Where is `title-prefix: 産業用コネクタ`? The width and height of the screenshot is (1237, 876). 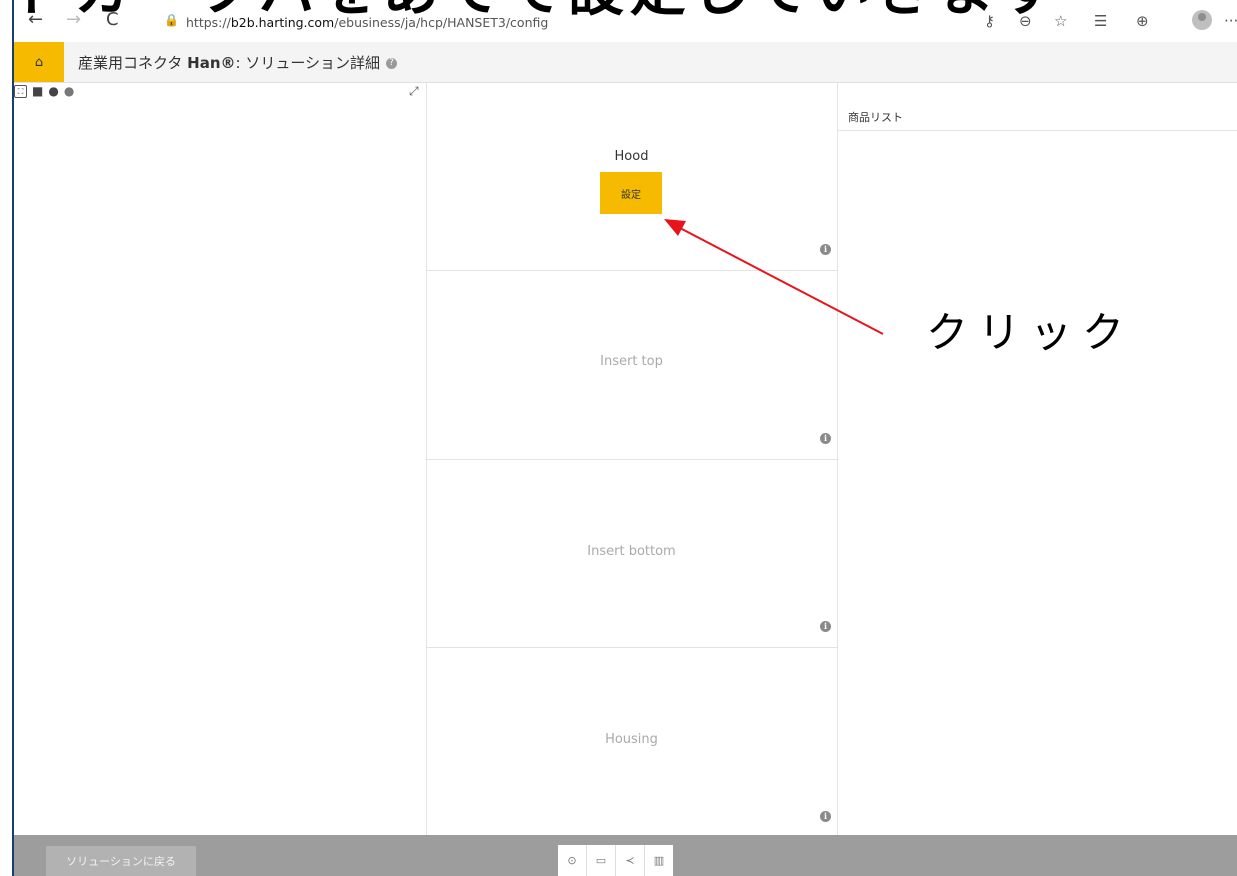
title-prefix: 産業用コネクタ is located at coordinates (133, 63).